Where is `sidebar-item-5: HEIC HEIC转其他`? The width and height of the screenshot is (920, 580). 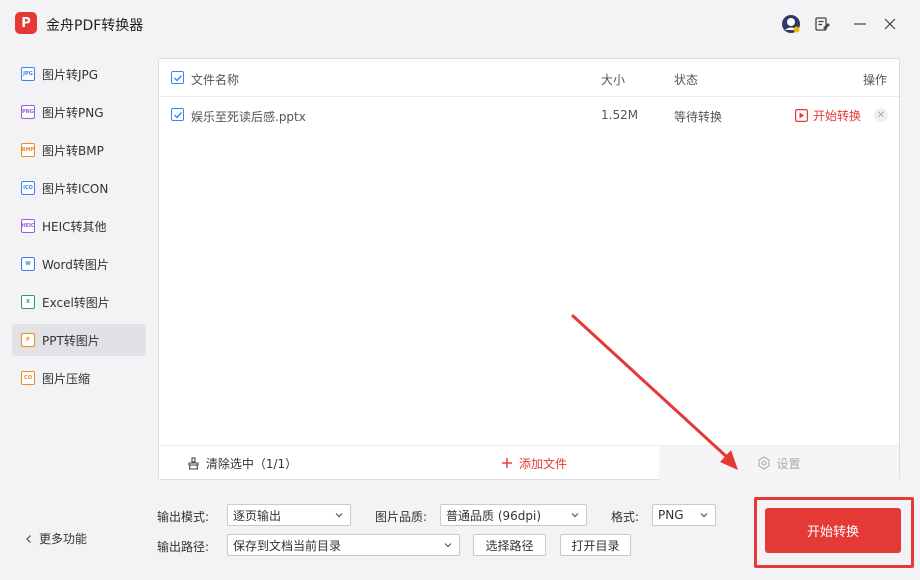
sidebar-item-5: HEIC HEIC转其他 is located at coordinates (79, 226).